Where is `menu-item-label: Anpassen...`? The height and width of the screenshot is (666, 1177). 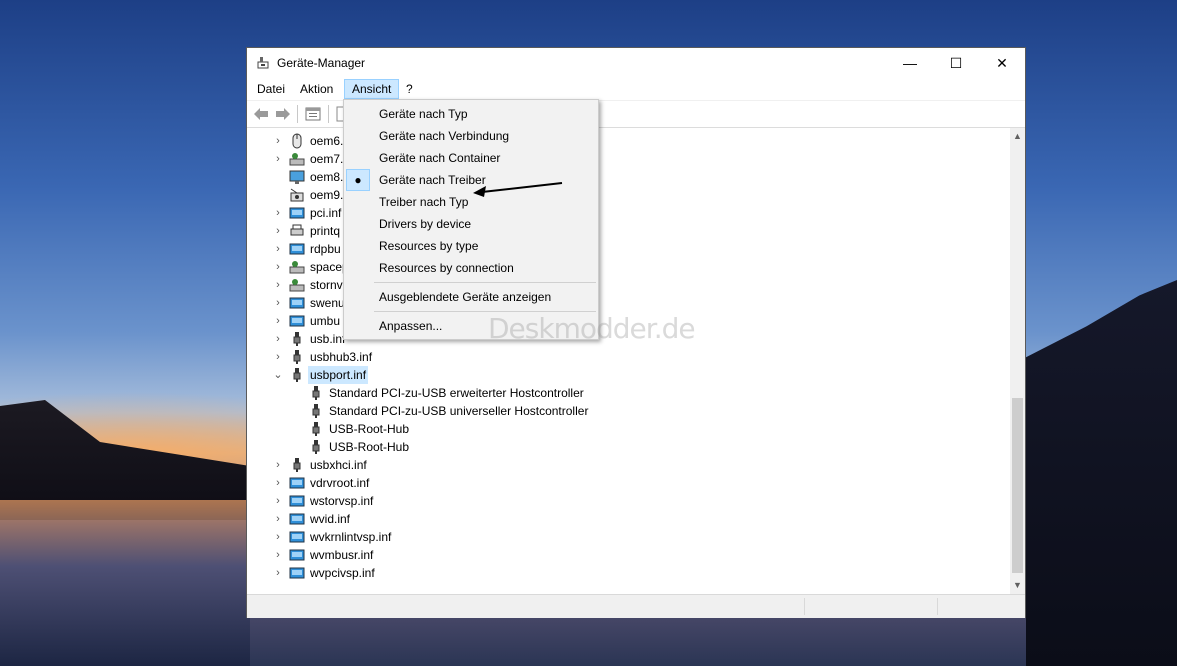
menu-item-label: Anpassen... is located at coordinates (411, 326).